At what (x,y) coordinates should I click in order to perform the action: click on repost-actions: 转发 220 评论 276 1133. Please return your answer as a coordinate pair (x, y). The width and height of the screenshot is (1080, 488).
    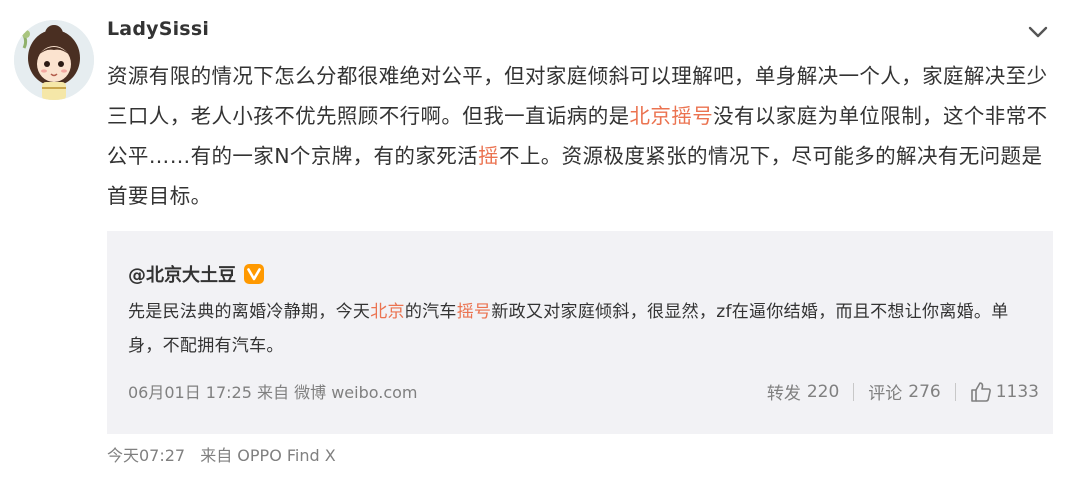
    Looking at the image, I should click on (902, 392).